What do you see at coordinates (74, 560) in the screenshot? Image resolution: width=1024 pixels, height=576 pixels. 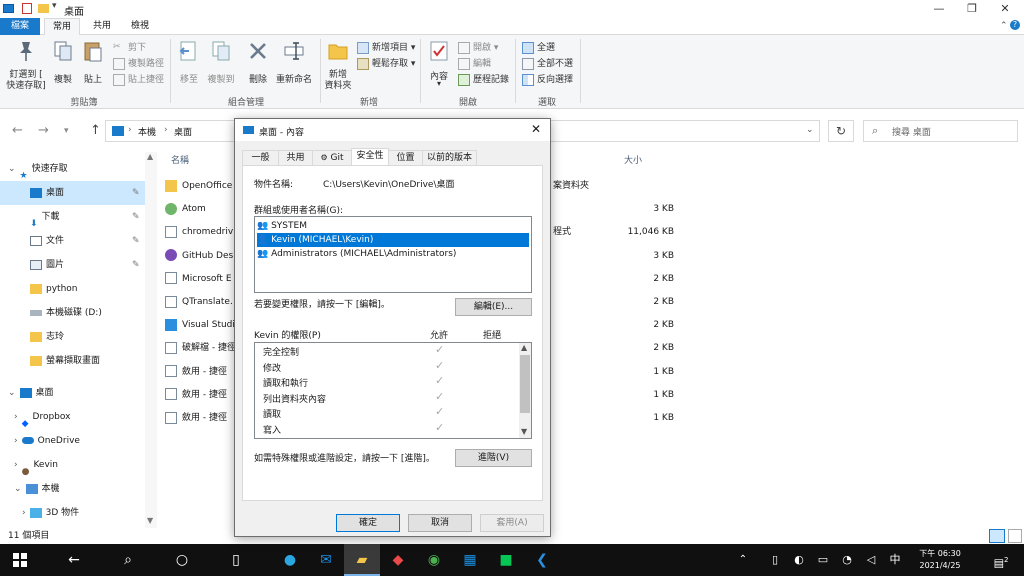 I see `back-icon: ←` at bounding box center [74, 560].